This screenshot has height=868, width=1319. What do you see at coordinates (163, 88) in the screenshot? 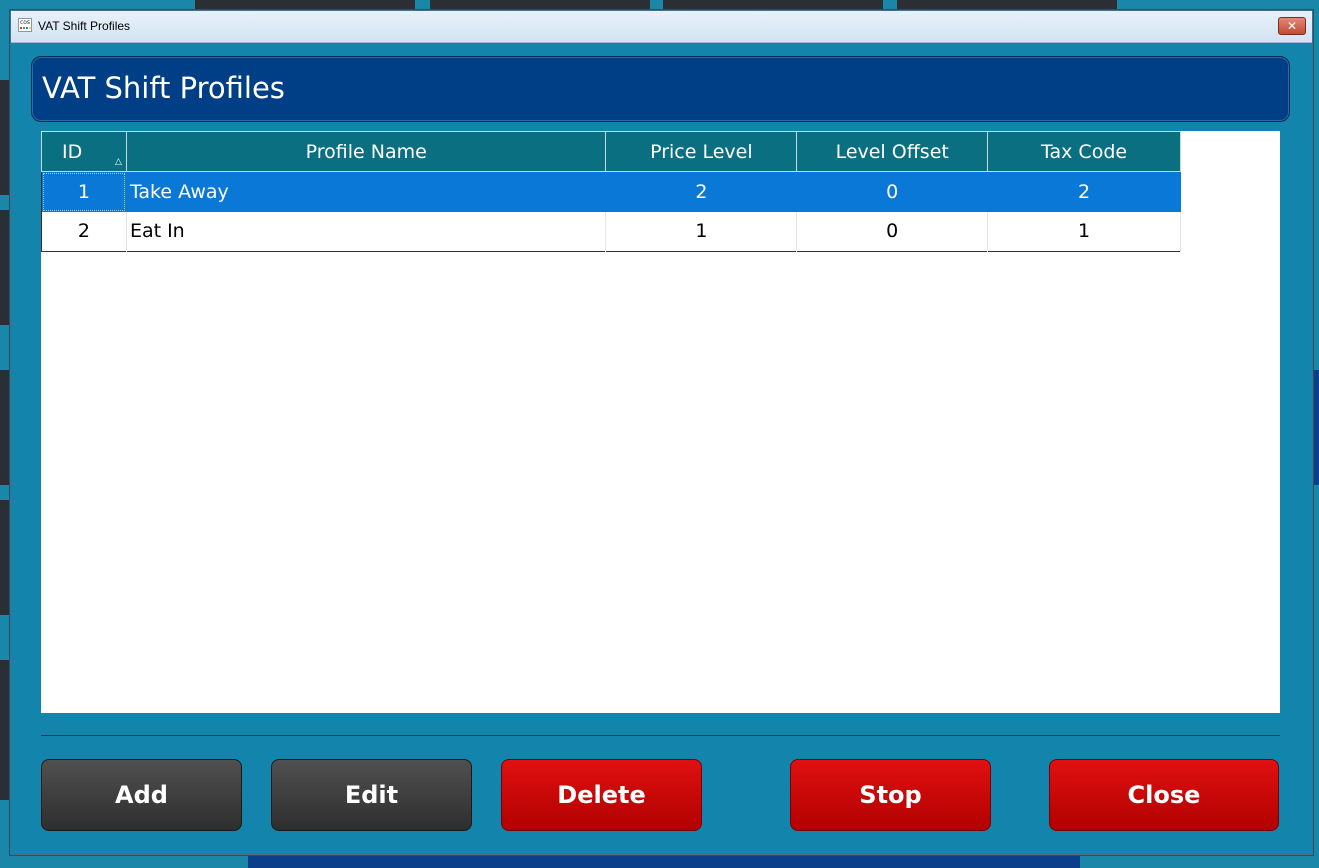
I see `page-title: VAT Shift Profiles` at bounding box center [163, 88].